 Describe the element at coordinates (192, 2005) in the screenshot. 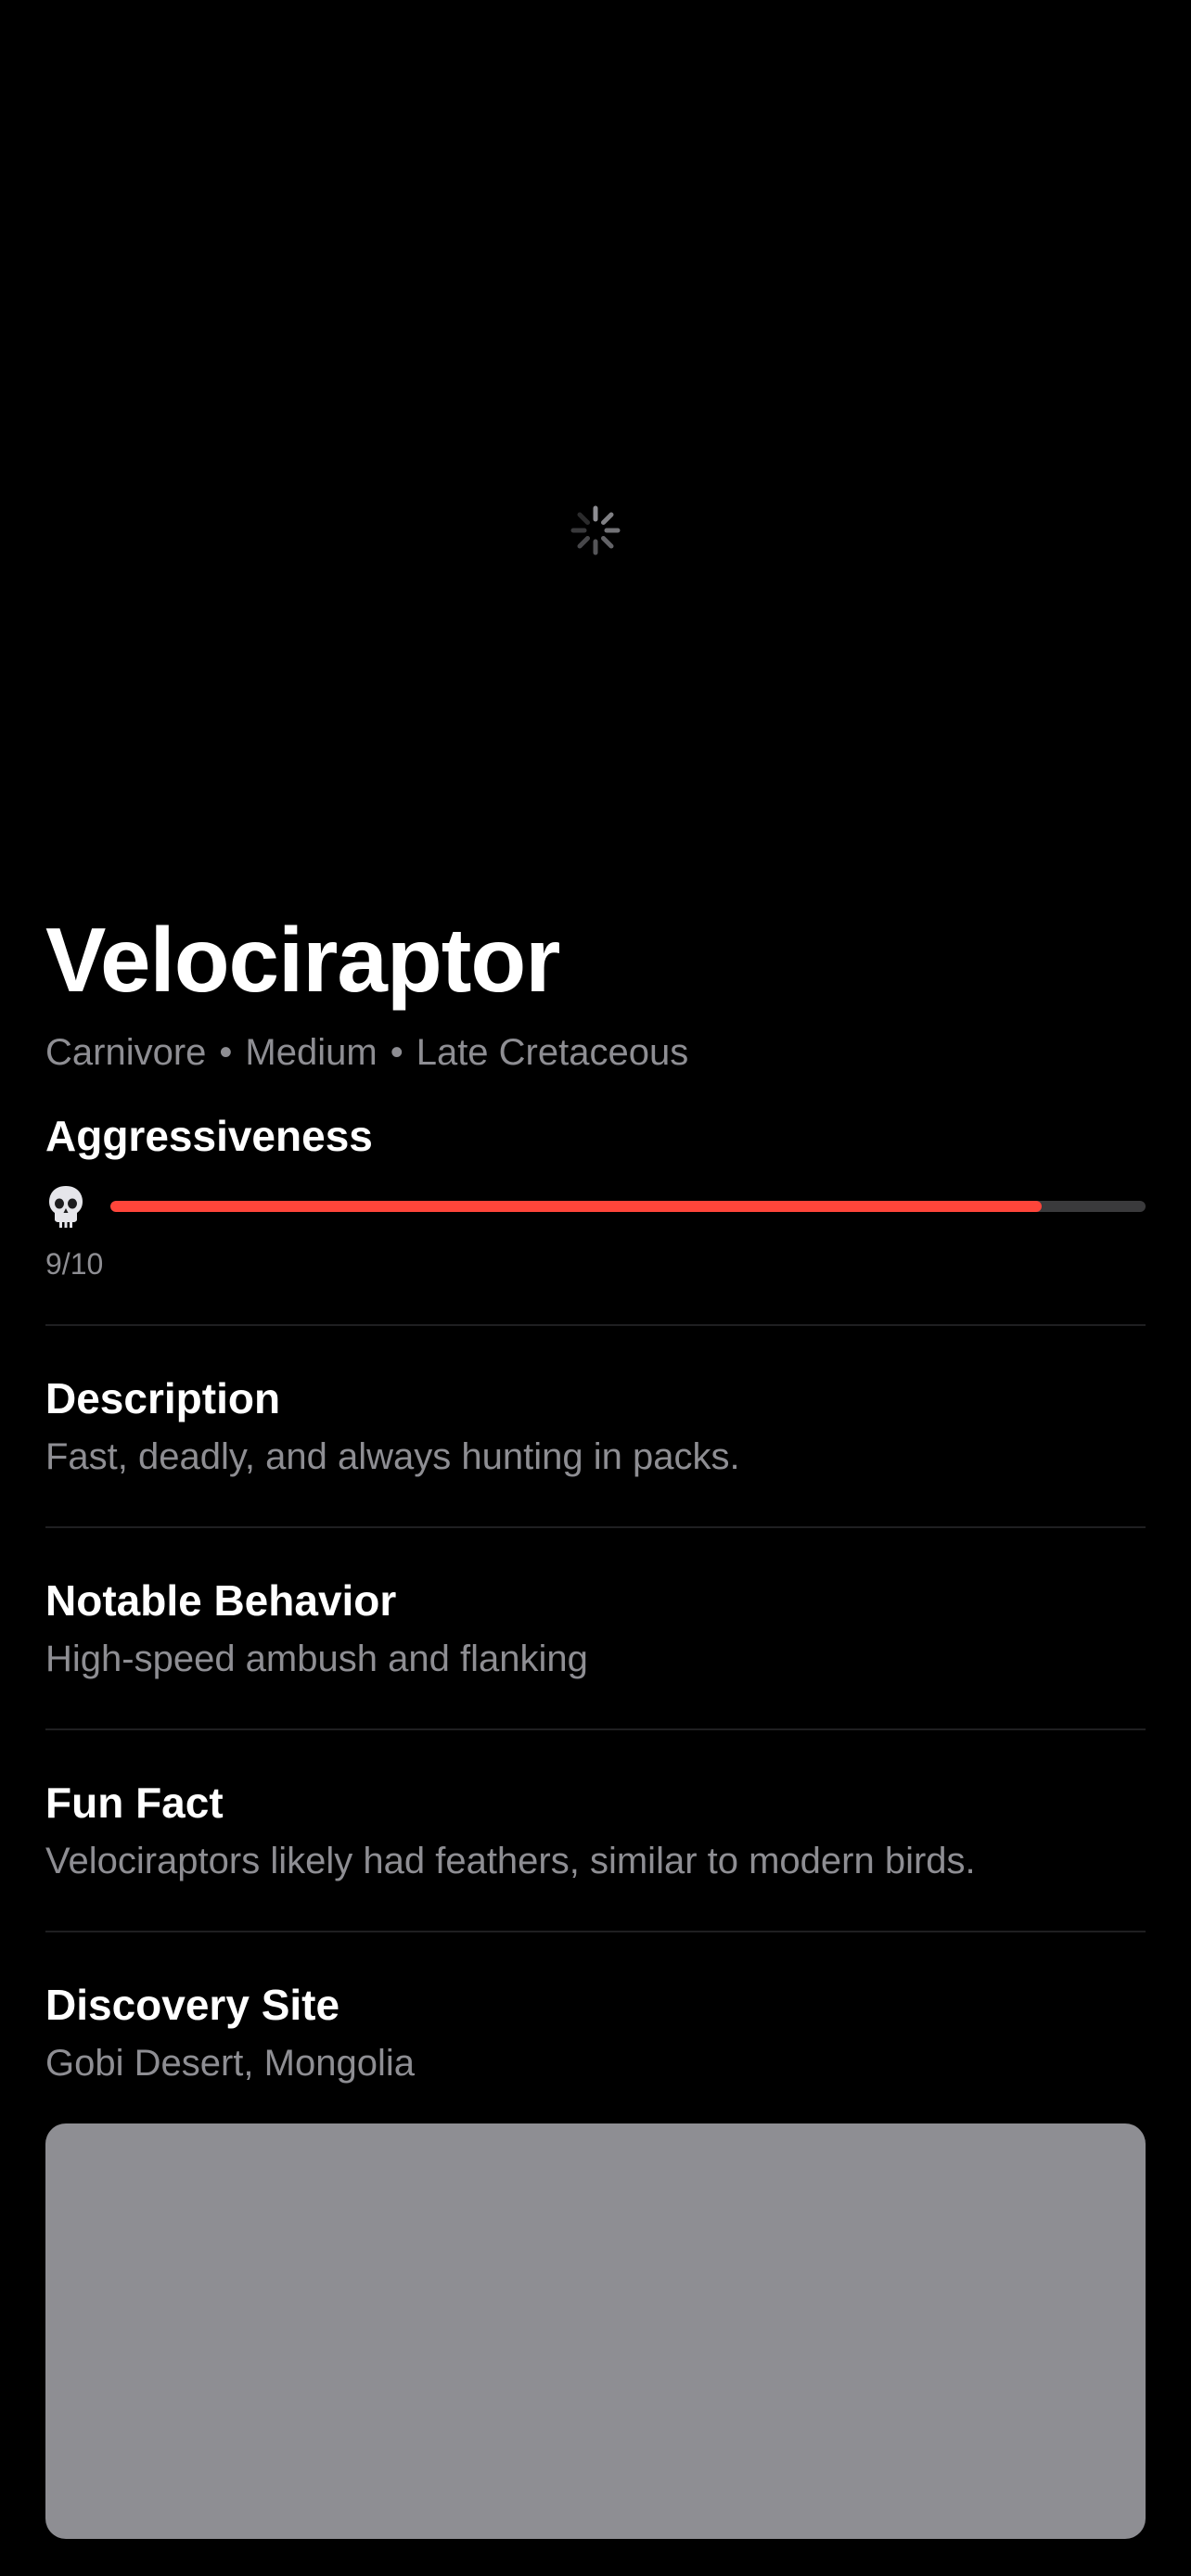

I see `discovery-title: Discovery Site` at that location.